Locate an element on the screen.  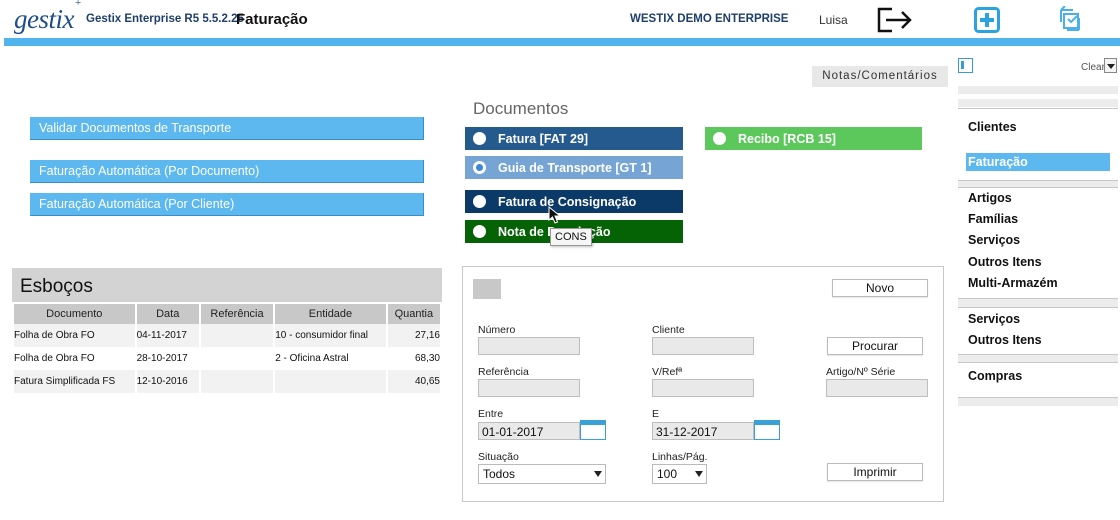
cell-quantia: 68,30 is located at coordinates (427, 358).